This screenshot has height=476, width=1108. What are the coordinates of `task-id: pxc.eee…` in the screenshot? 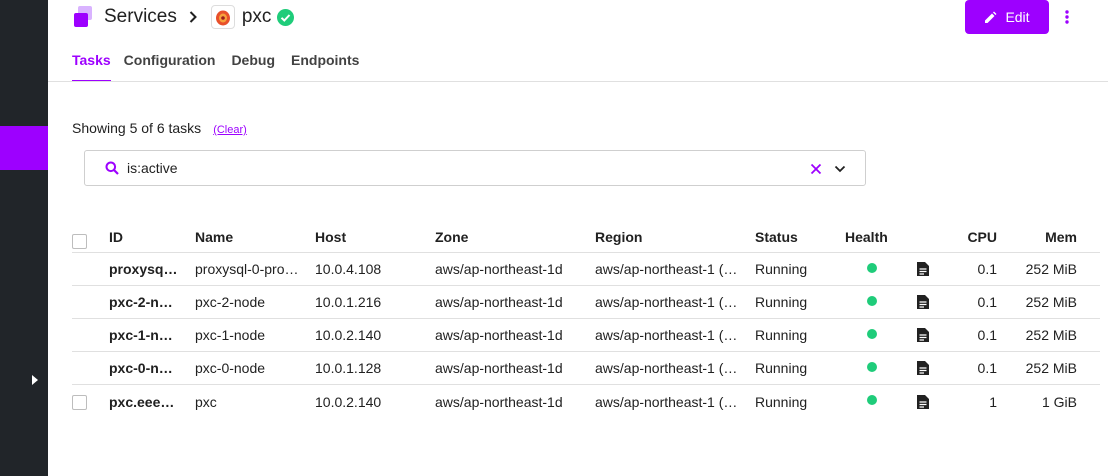 It's located at (145, 401).